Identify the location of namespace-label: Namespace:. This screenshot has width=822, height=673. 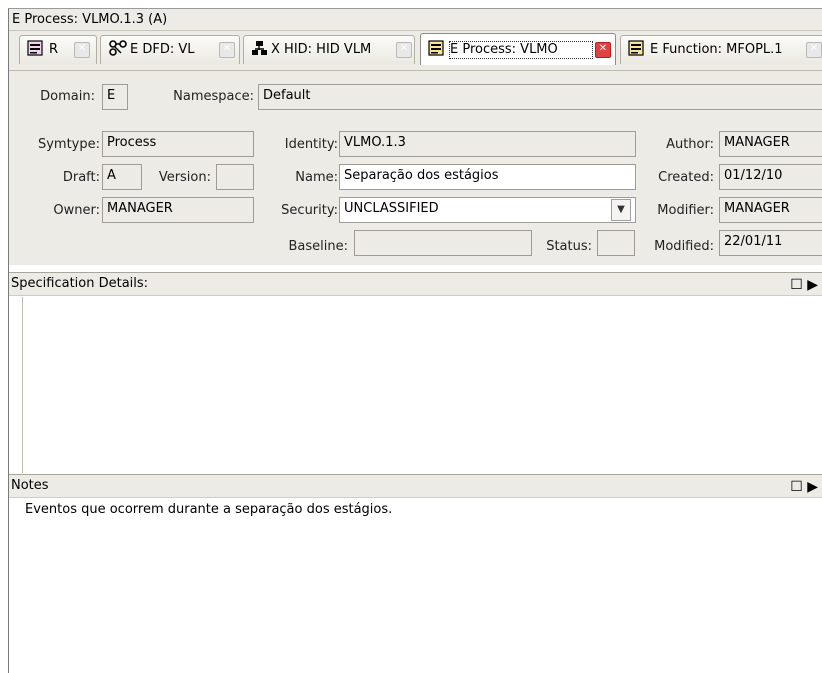
(213, 96).